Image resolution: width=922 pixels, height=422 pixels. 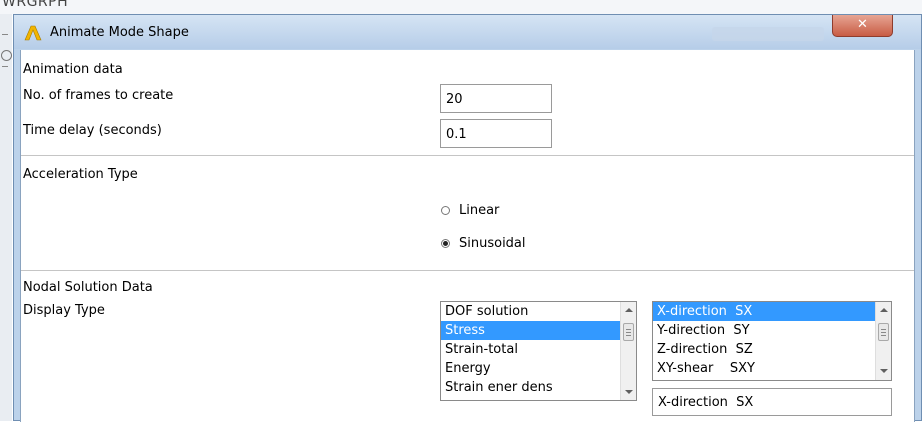 I want to click on display-type-scrollbar, so click(x=628, y=351).